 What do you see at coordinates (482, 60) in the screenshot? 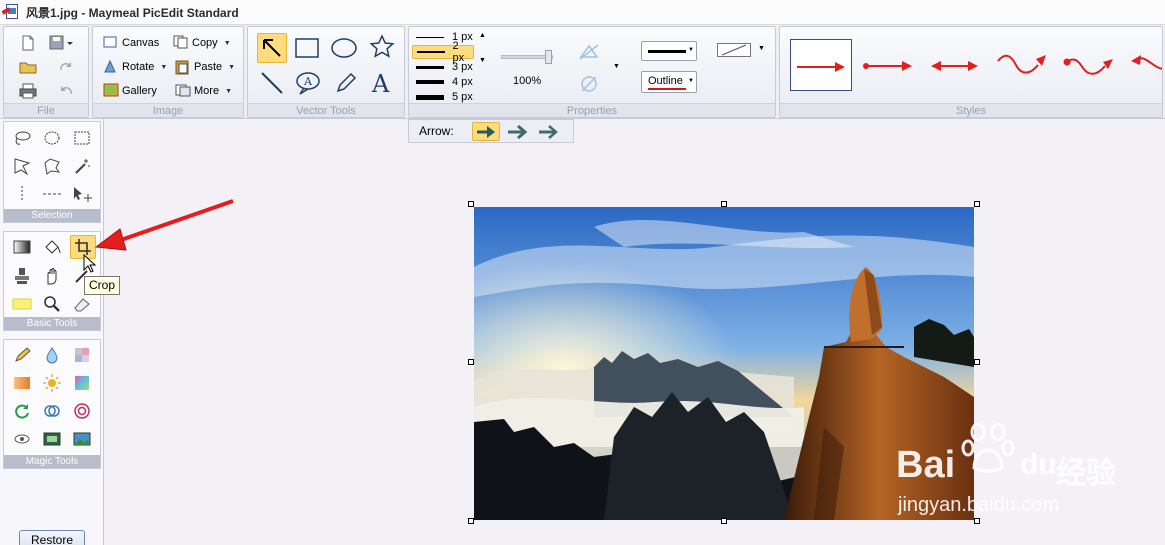
I see `line-width-scroll-down-icon: ▼` at bounding box center [482, 60].